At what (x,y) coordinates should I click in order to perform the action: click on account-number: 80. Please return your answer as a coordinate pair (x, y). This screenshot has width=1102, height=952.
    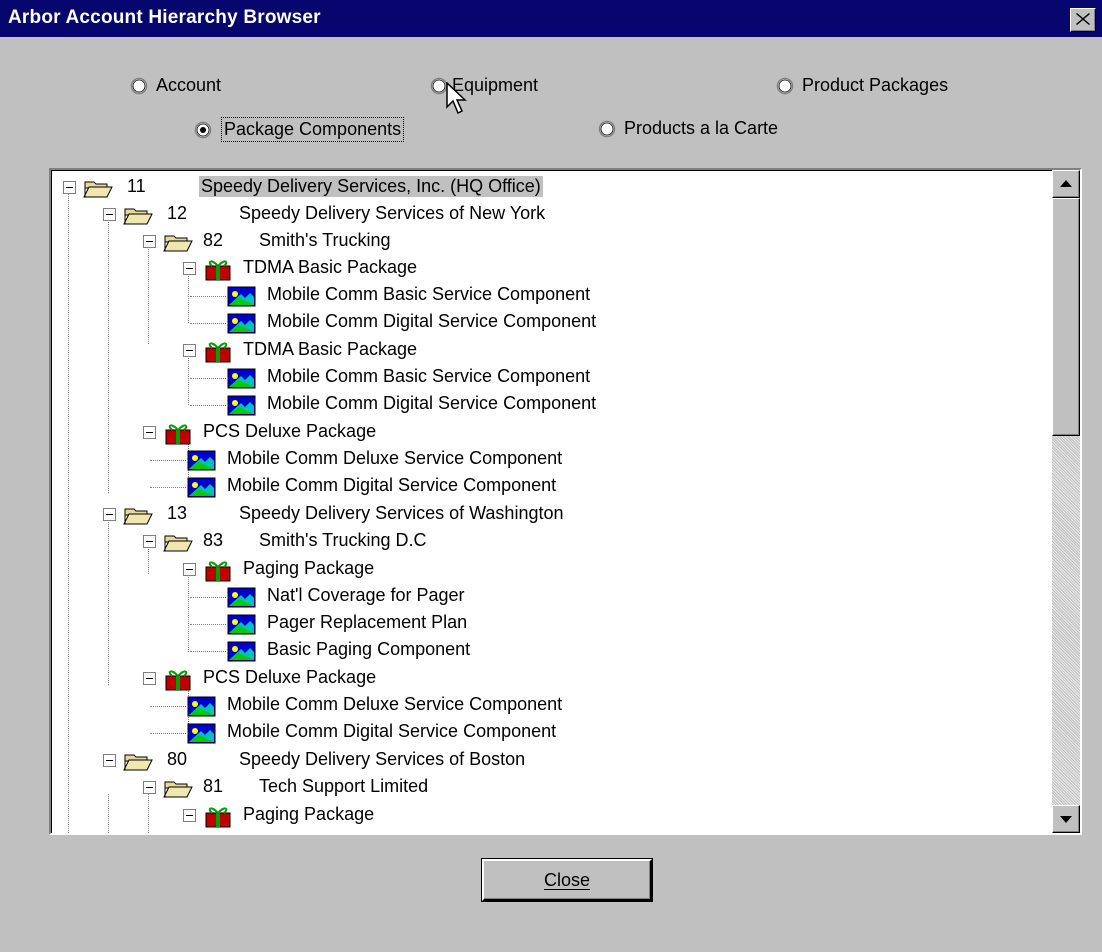
    Looking at the image, I should click on (177, 759).